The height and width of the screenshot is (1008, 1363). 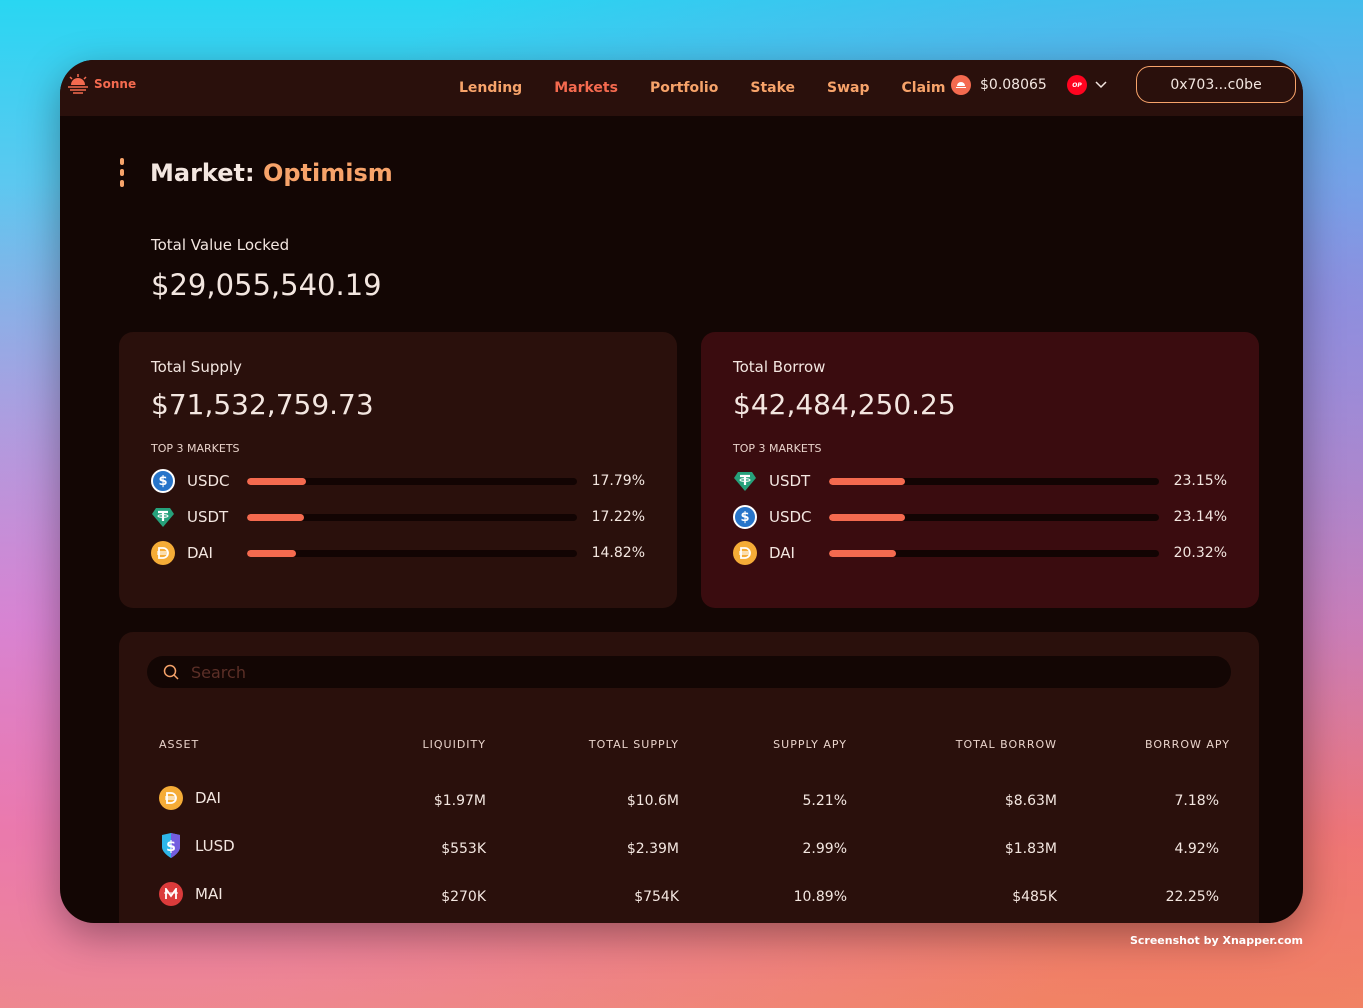 What do you see at coordinates (1200, 553) in the screenshot?
I see `borrow-market-pct: 20.32%` at bounding box center [1200, 553].